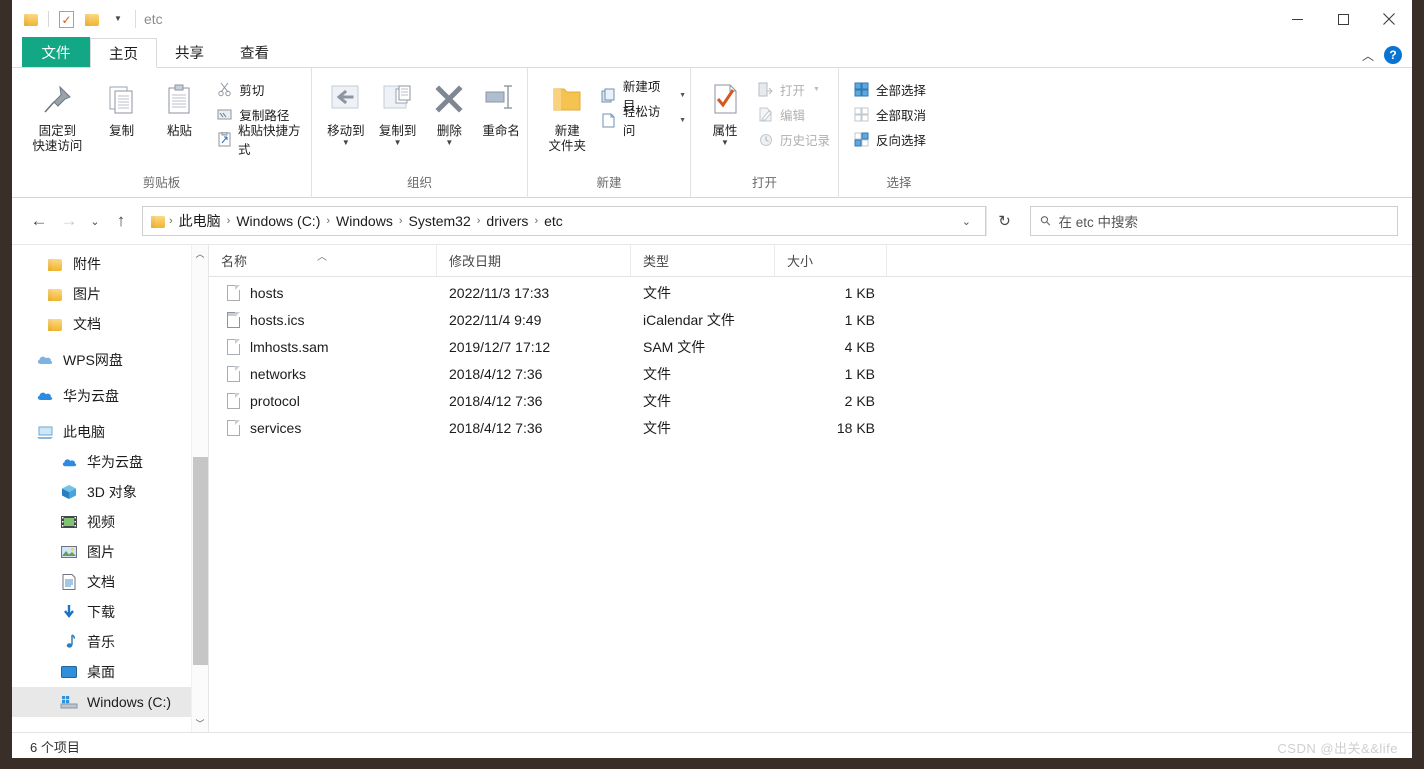 This screenshot has height=769, width=1424. I want to click on open-button: 打开 ▼, so click(795, 89).